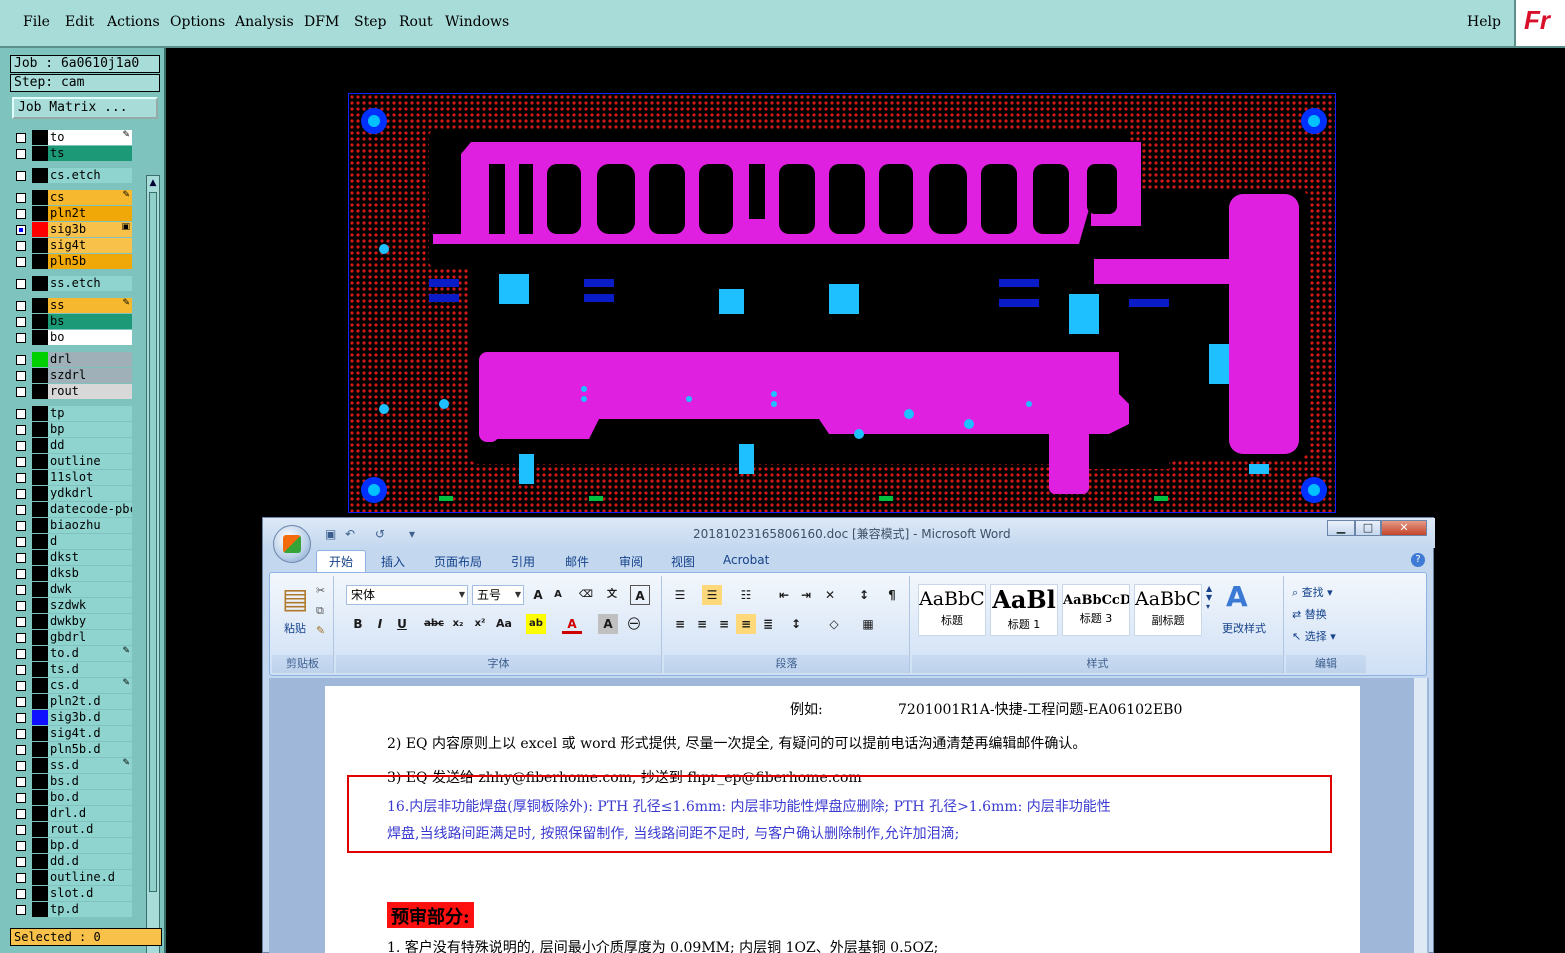  Describe the element at coordinates (784, 595) in the screenshot. I see `decrease-indent-icon: ⇤` at that location.